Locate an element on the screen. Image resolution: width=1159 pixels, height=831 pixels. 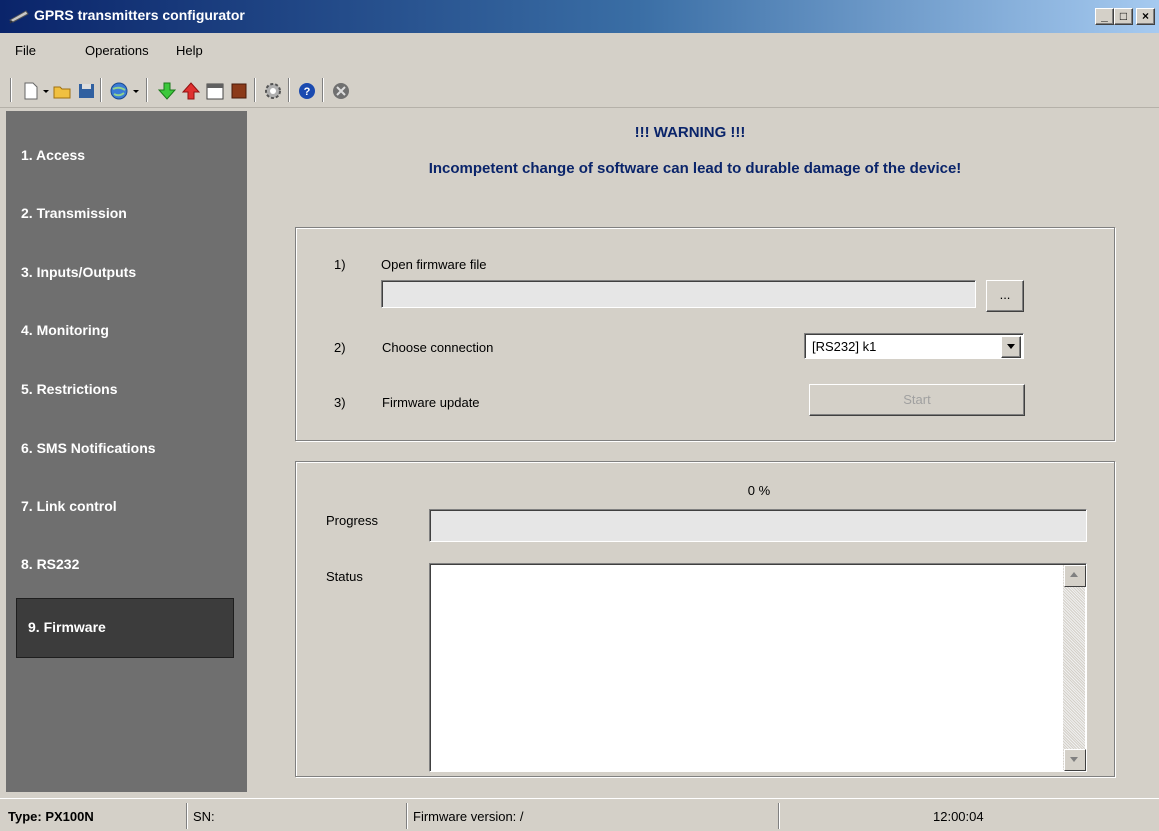
progress-bar is located at coordinates (758, 525).